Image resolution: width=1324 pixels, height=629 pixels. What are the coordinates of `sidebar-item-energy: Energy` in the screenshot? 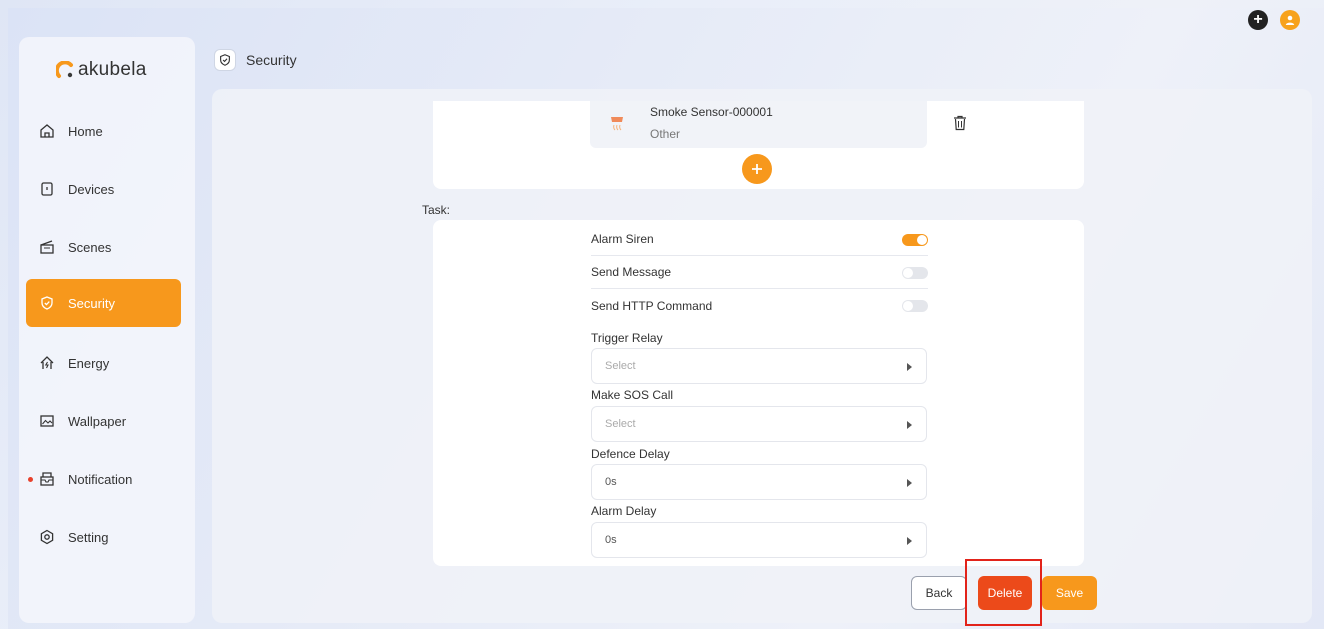 It's located at (103, 363).